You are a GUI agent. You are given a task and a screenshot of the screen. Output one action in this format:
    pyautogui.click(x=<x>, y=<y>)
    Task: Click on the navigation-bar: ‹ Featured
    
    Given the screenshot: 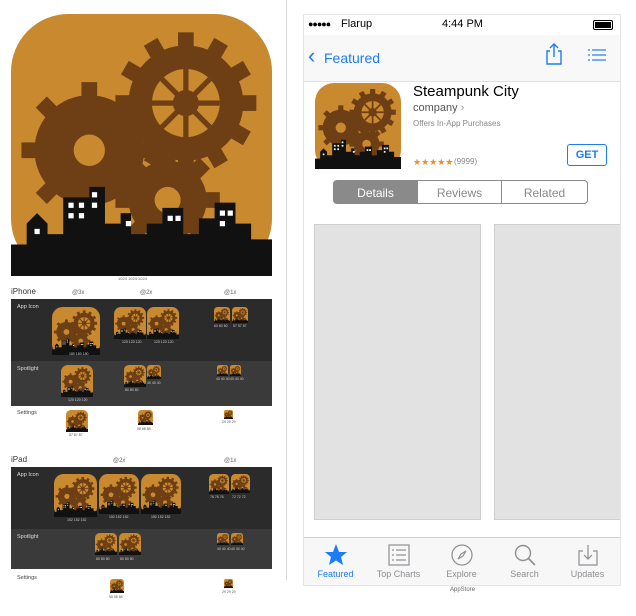 What is the action you would take?
    pyautogui.click(x=462, y=58)
    